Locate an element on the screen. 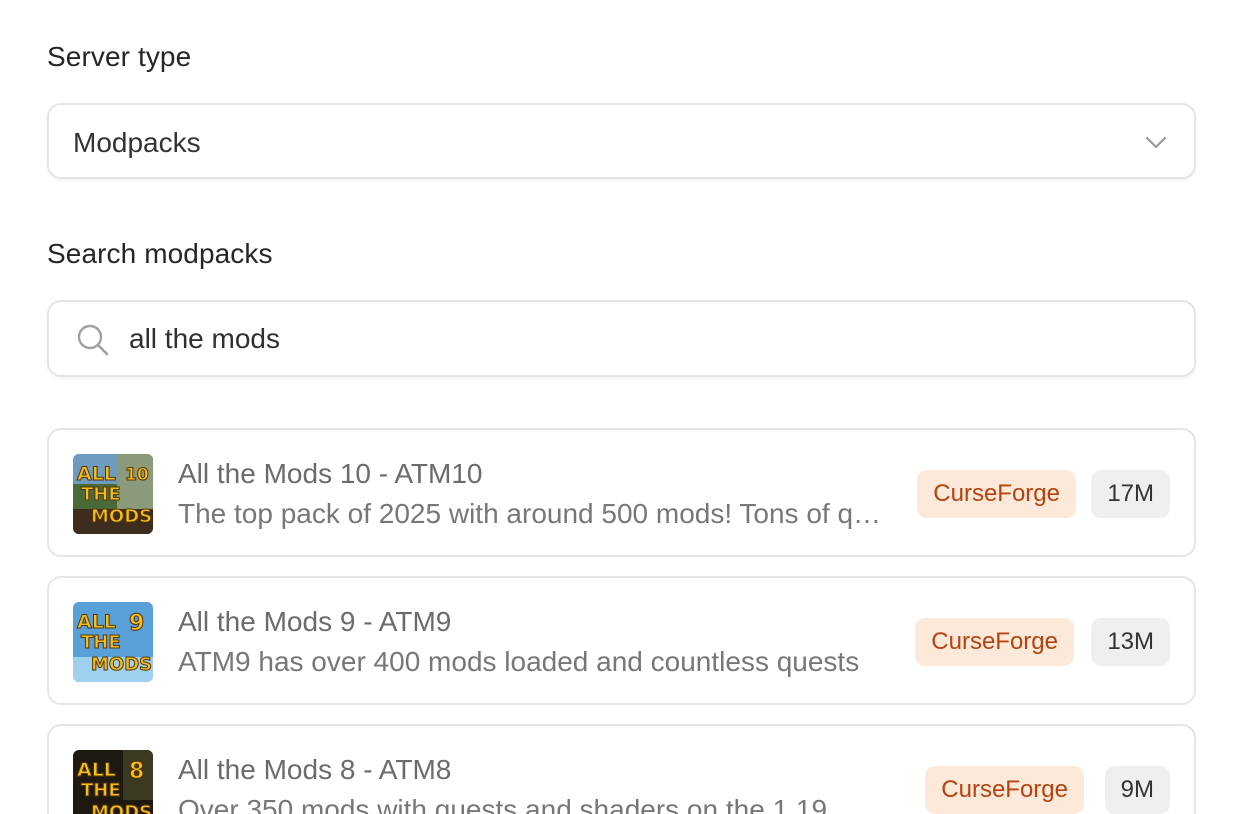 The height and width of the screenshot is (814, 1248). search-icon is located at coordinates (93, 340).